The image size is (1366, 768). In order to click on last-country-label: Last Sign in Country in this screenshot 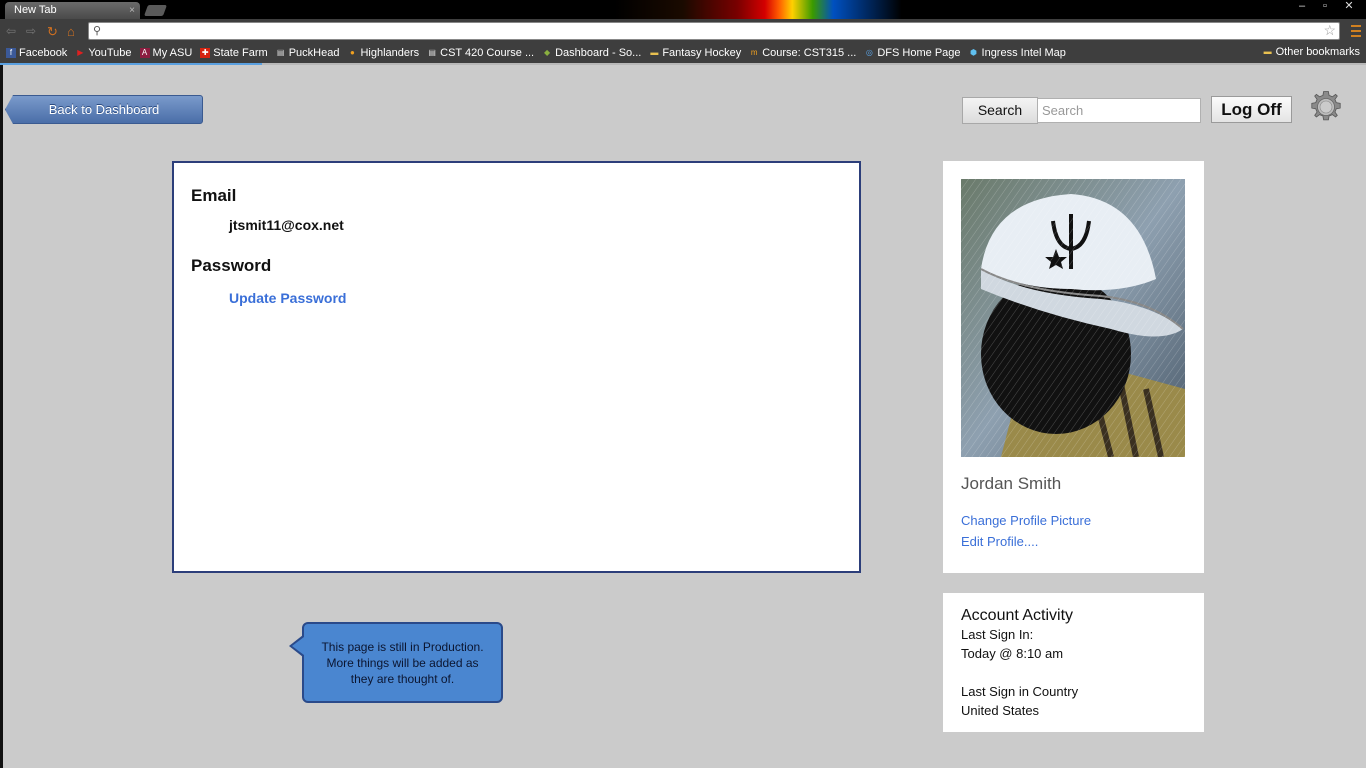, I will do `click(1020, 691)`.